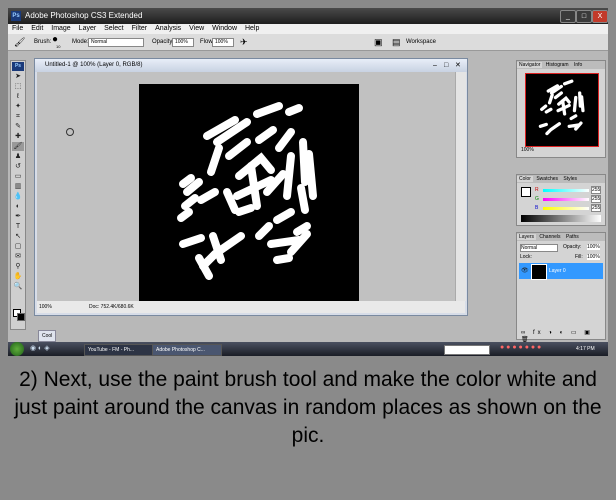 The width and height of the screenshot is (616, 500). What do you see at coordinates (525, 179) in the screenshot?
I see `tab-color: Color` at bounding box center [525, 179].